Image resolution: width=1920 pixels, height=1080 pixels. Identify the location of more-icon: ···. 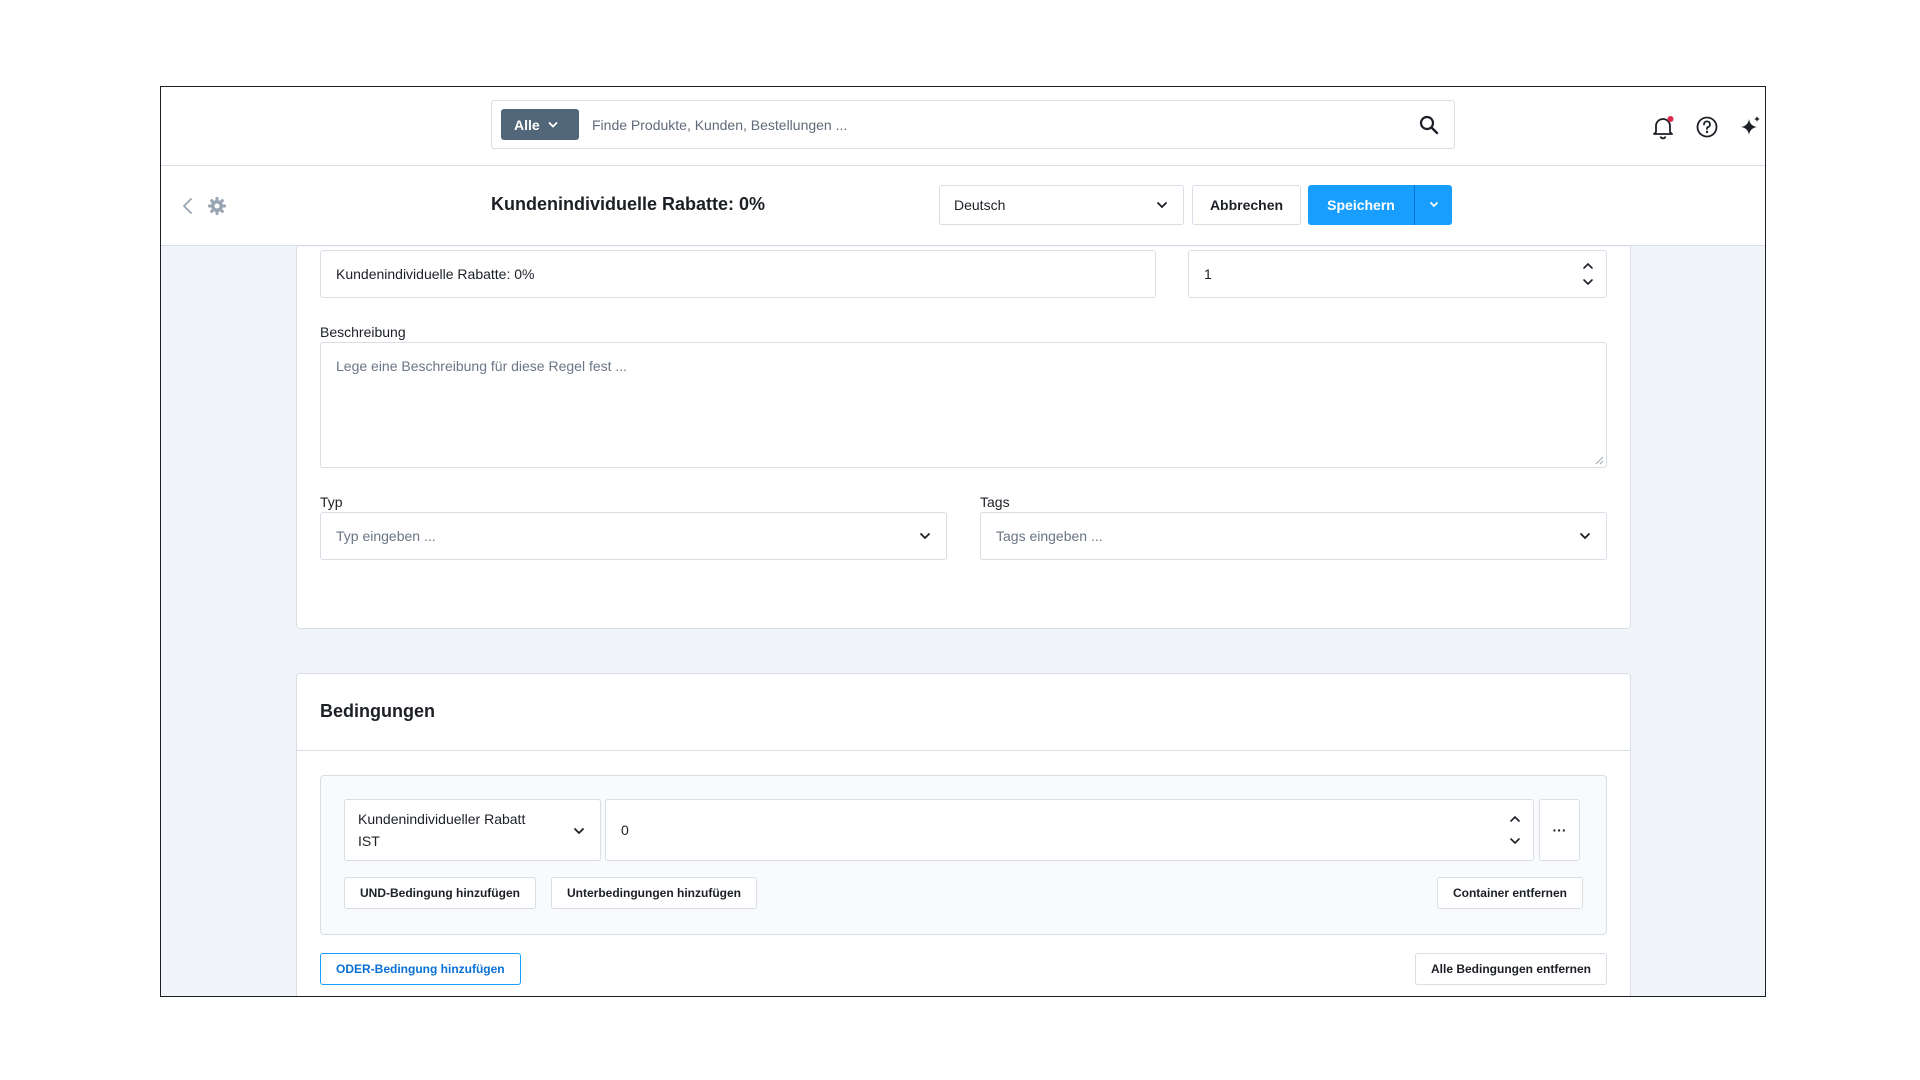
(1559, 830).